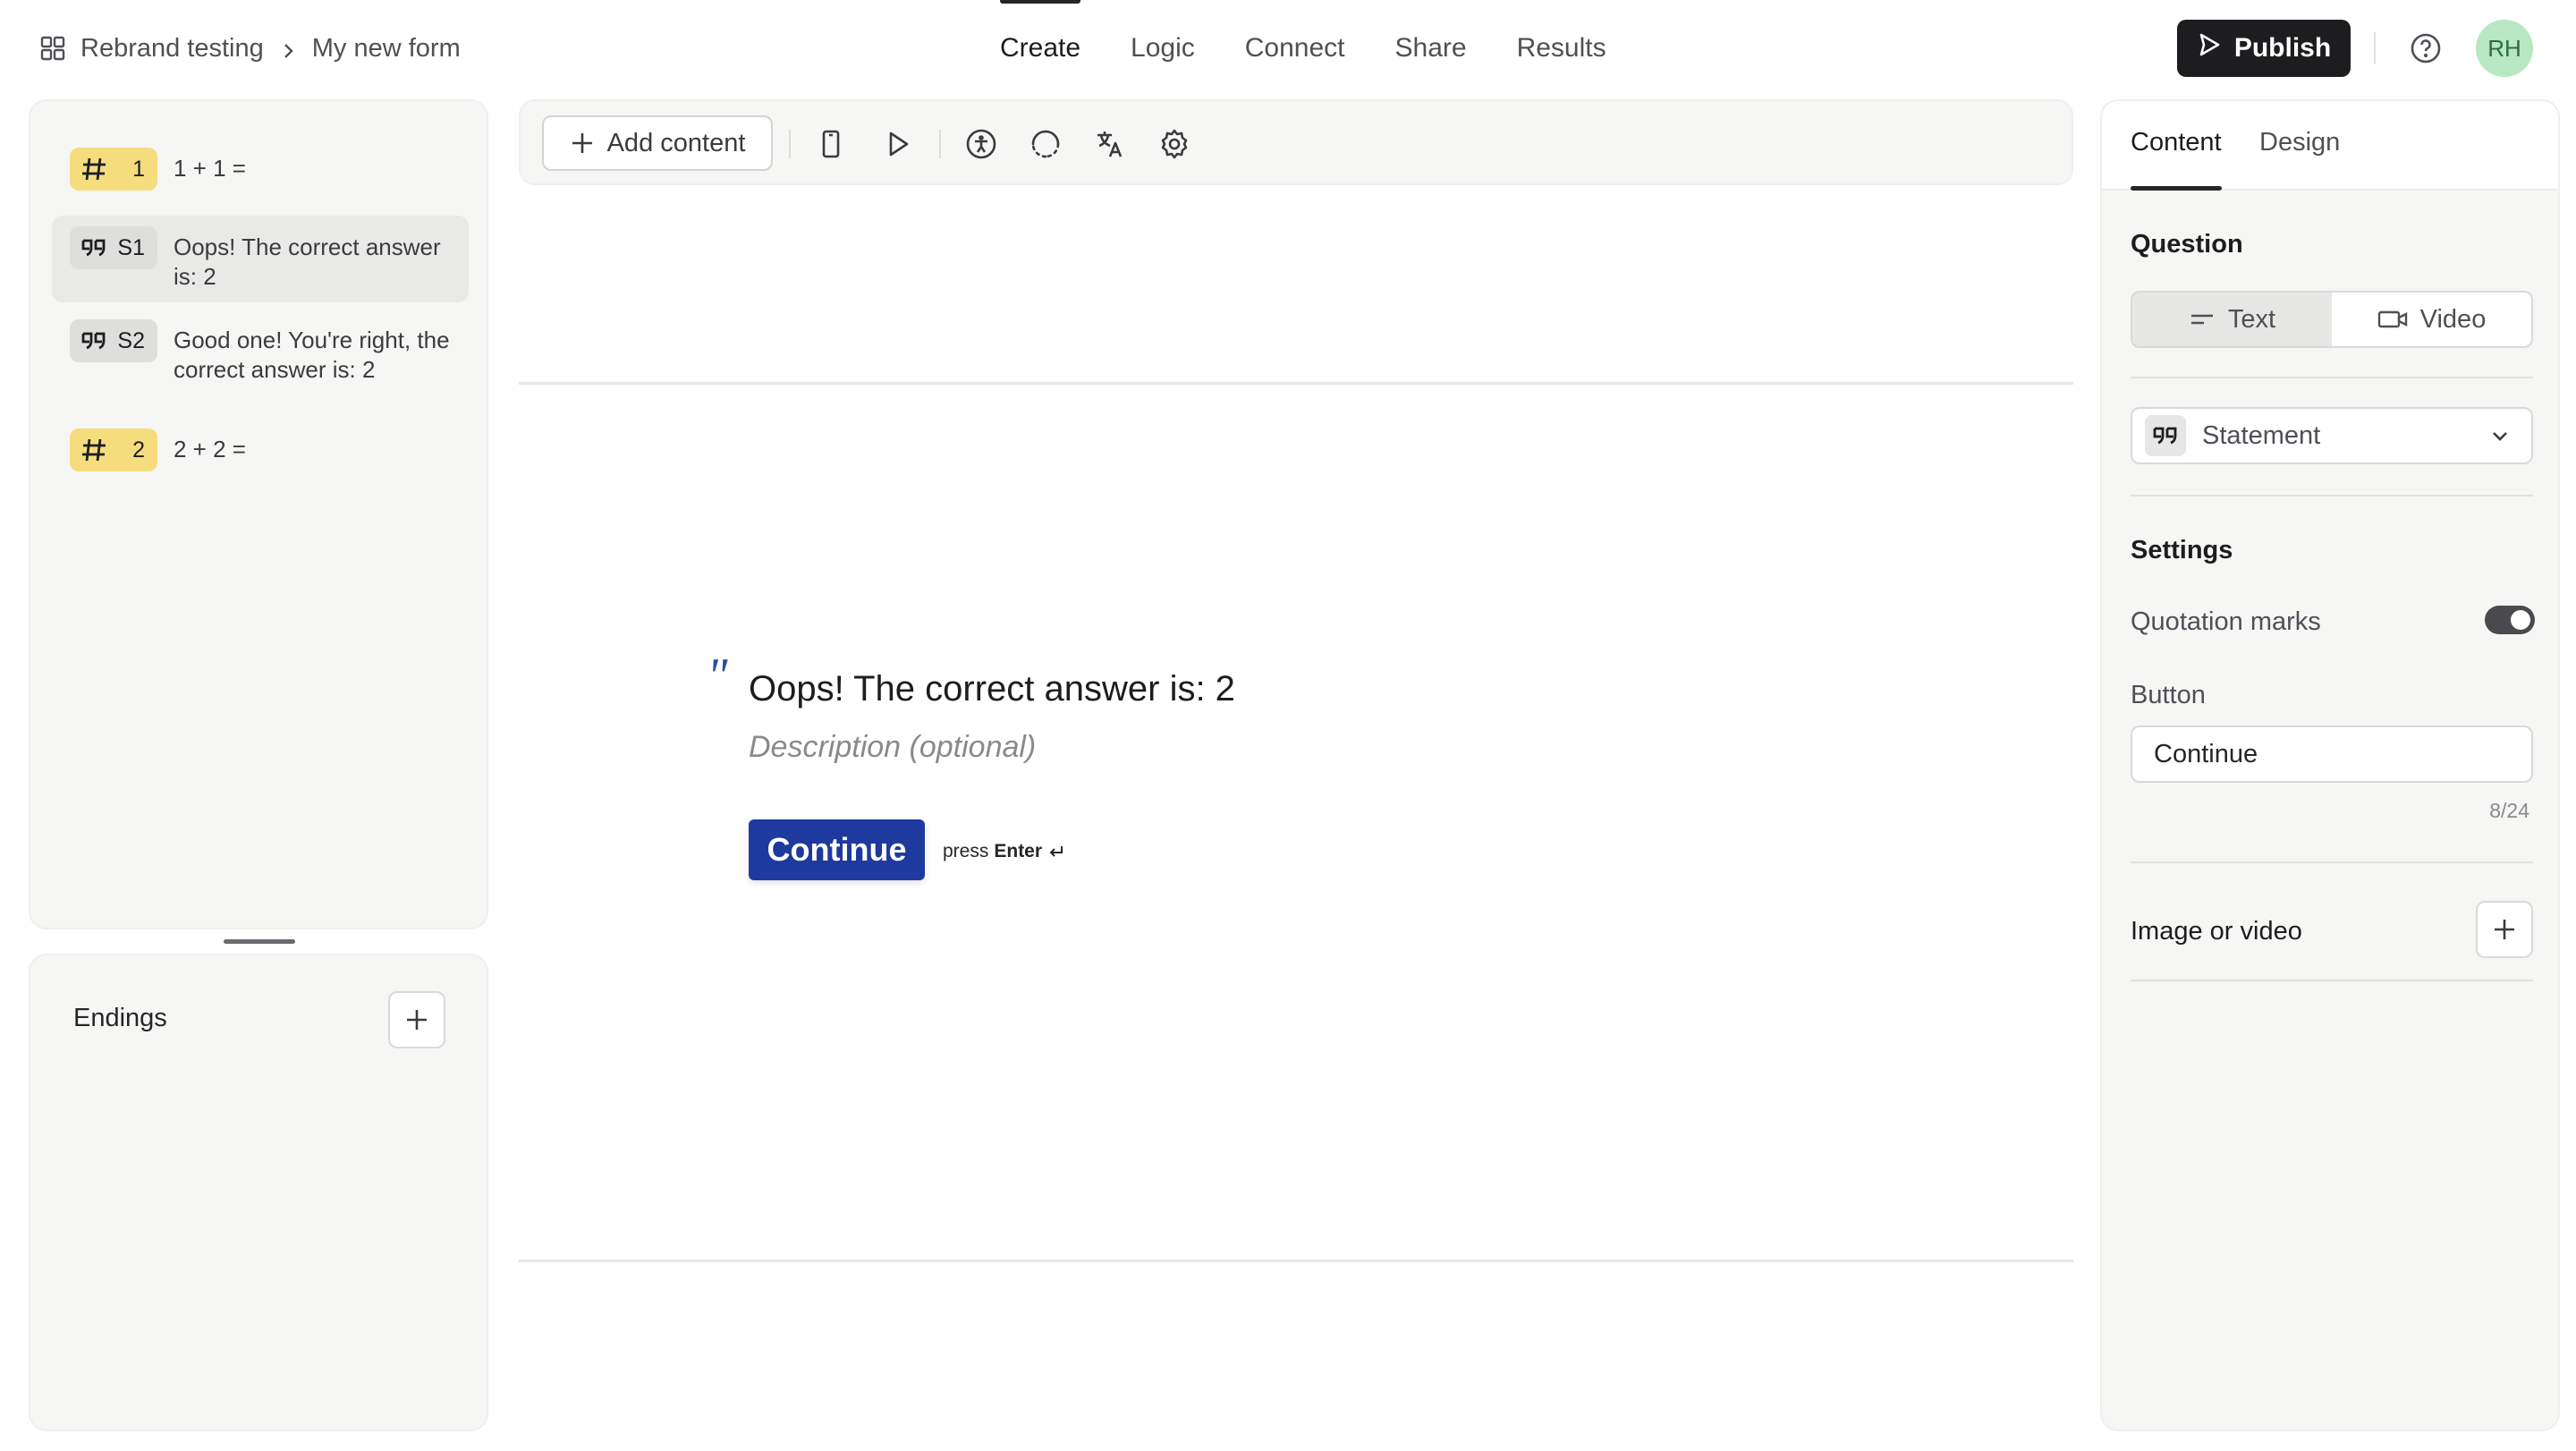  Describe the element at coordinates (307, 261) in the screenshot. I see `question-text: Oops! The correct answer is: 2` at that location.